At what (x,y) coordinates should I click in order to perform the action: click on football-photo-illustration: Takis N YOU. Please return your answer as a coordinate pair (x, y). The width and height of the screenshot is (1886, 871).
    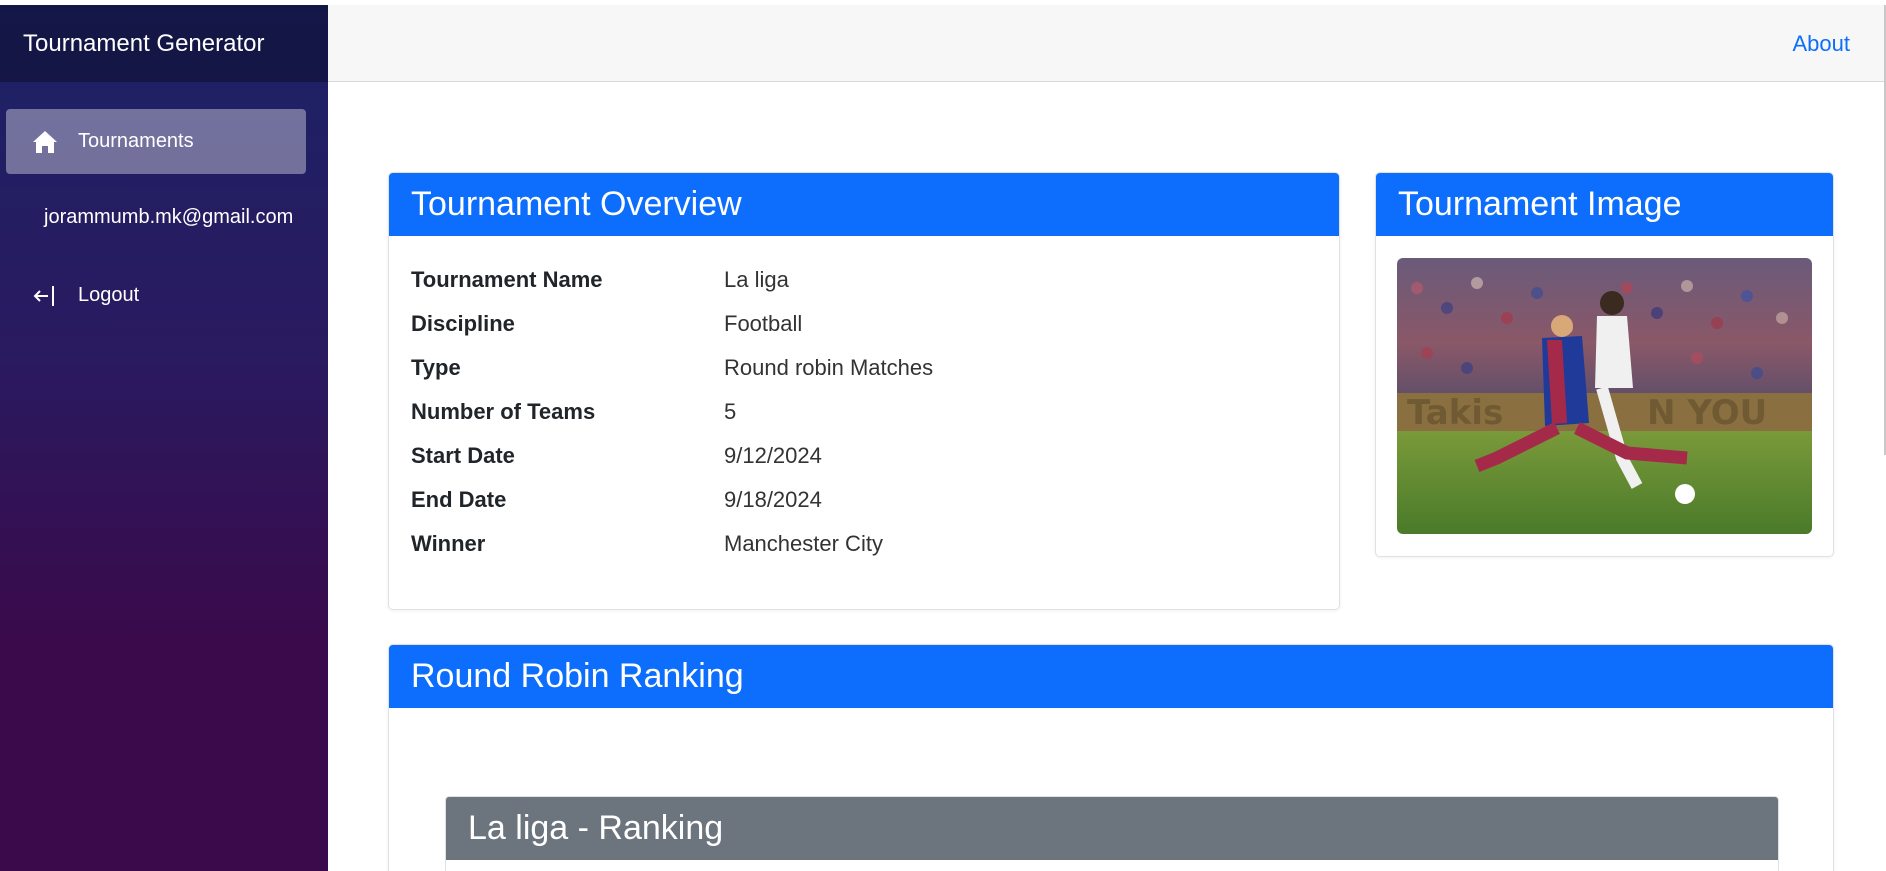
    Looking at the image, I should click on (1604, 396).